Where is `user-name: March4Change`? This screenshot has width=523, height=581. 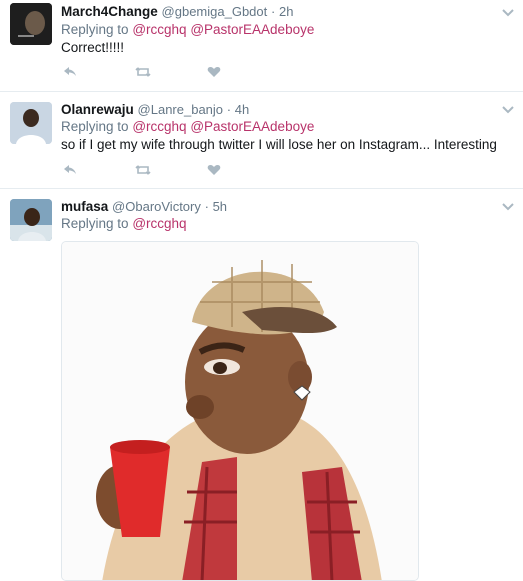
user-name: March4Change is located at coordinates (109, 11).